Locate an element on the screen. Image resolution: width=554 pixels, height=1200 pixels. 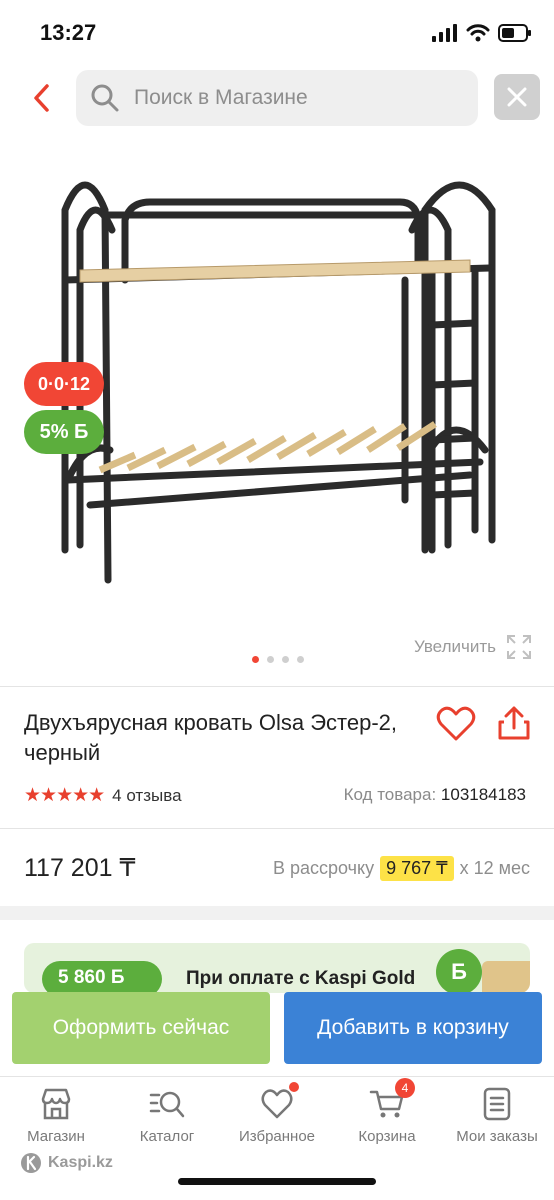
signal-icon is located at coordinates (444, 33).